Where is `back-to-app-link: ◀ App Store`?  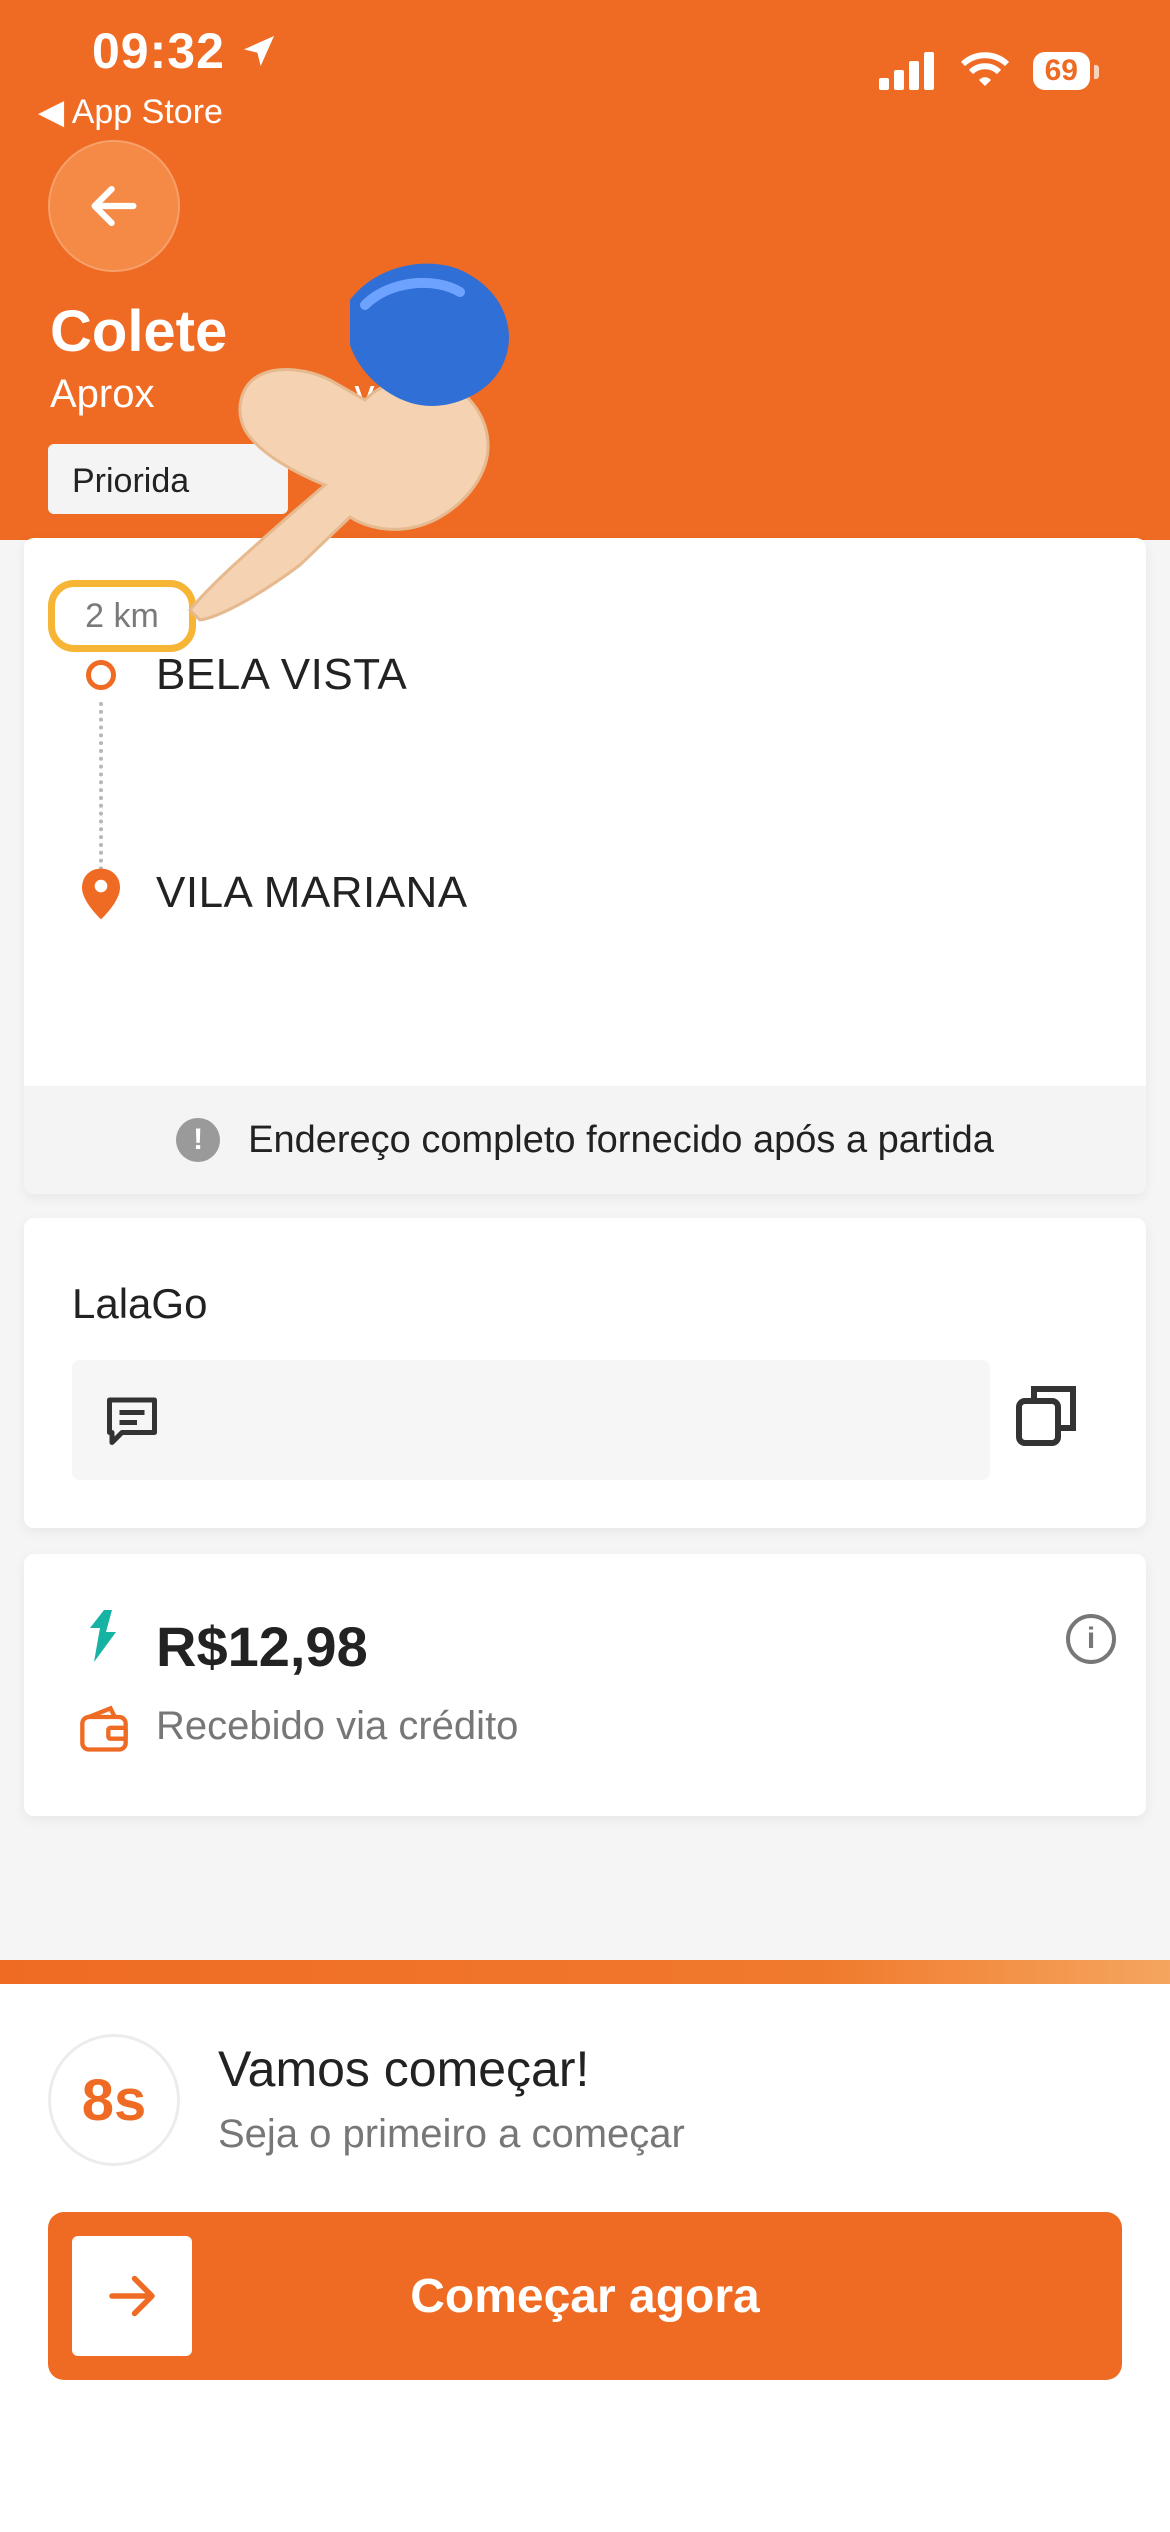 back-to-app-link: ◀ App Store is located at coordinates (130, 112).